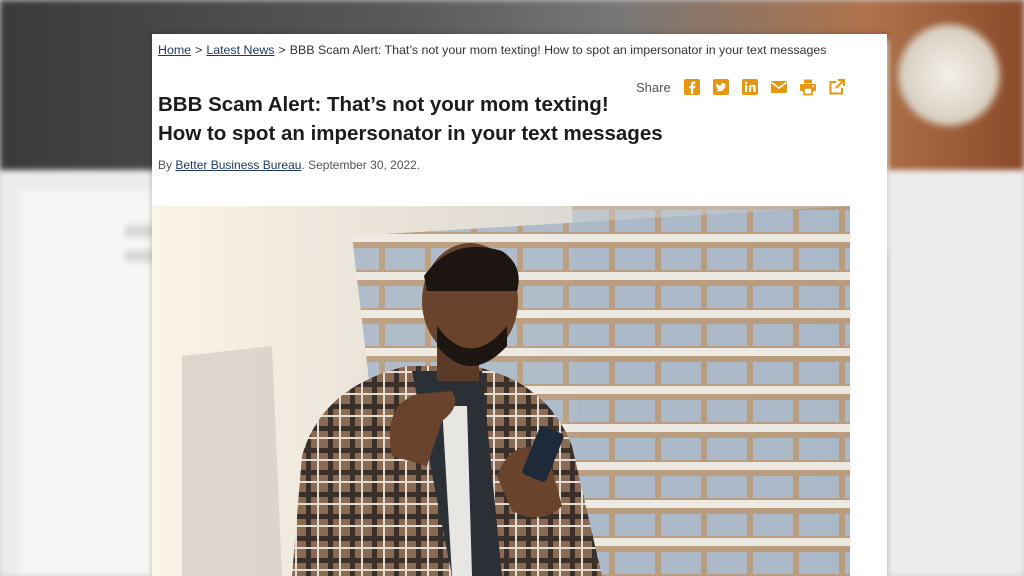  I want to click on breadcrumb-latest-news-link: Latest News, so click(240, 50).